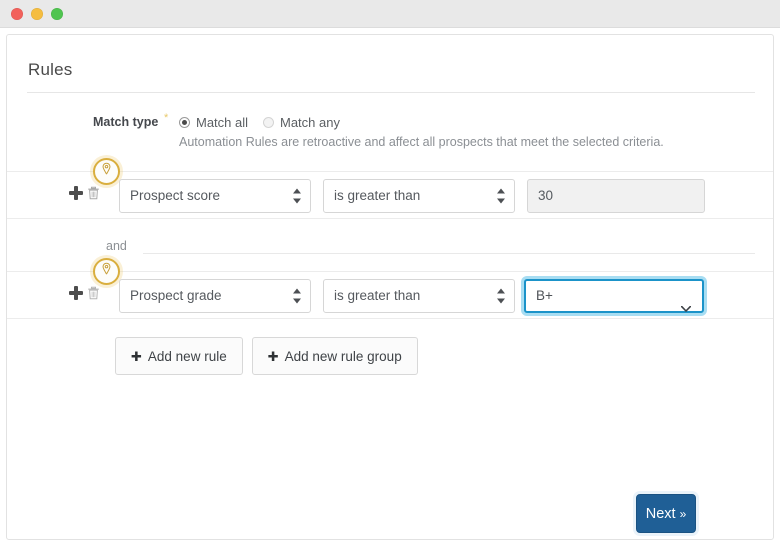 This screenshot has width=780, height=548. What do you see at coordinates (391, 92) in the screenshot?
I see `title-divider` at bounding box center [391, 92].